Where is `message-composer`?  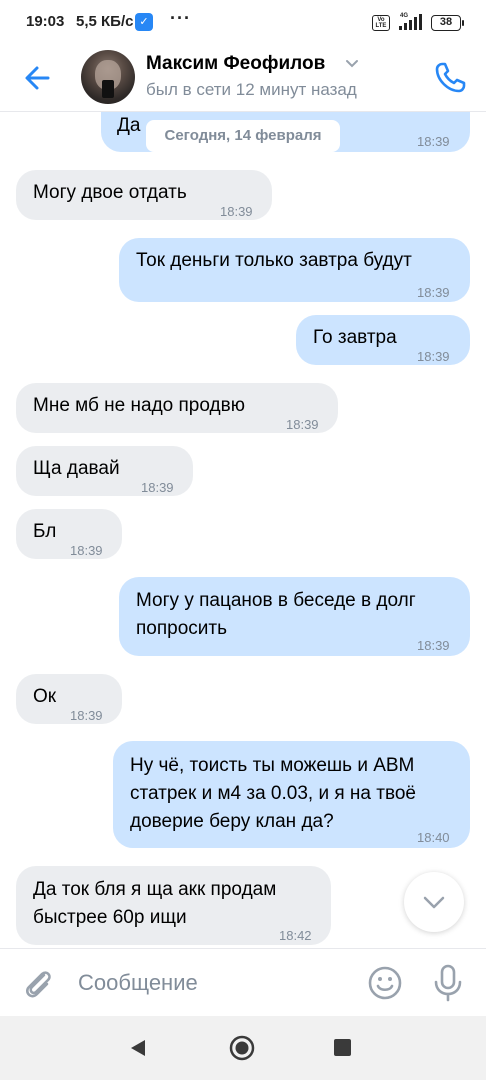 message-composer is located at coordinates (243, 982).